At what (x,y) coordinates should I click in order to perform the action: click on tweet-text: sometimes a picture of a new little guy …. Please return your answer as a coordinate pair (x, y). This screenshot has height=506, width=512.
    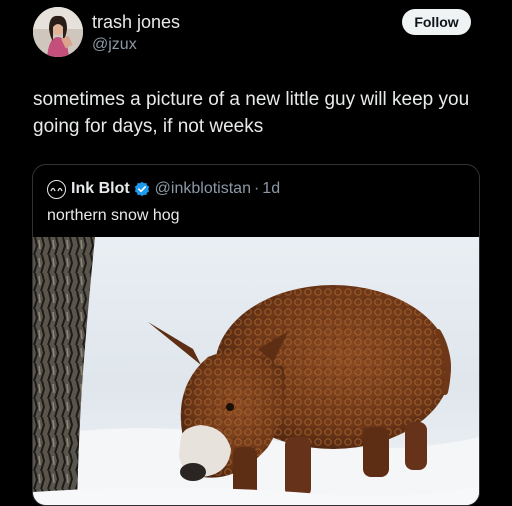
    Looking at the image, I should click on (251, 113).